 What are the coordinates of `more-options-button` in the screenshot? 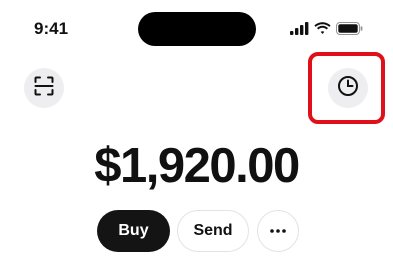 It's located at (278, 231).